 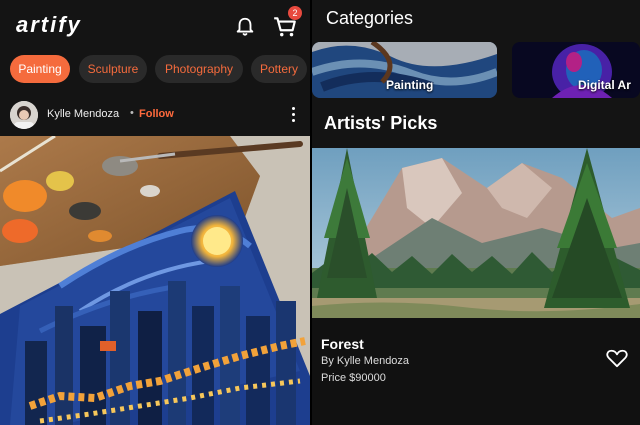 What do you see at coordinates (83, 114) in the screenshot?
I see `author-name: Kylle Mendoza` at bounding box center [83, 114].